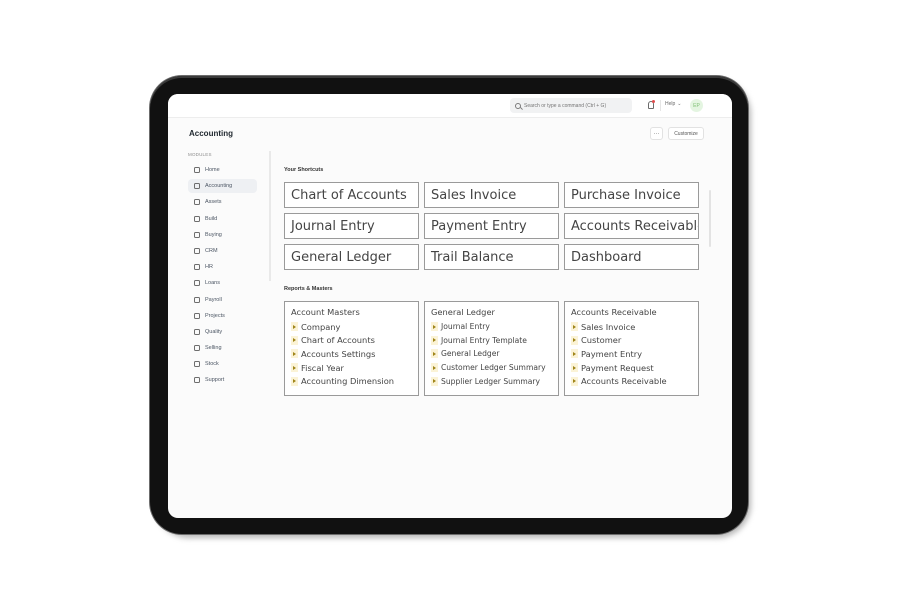 The image size is (900, 600). I want to click on shortcut-general-ledger: General Ledger, so click(351, 257).